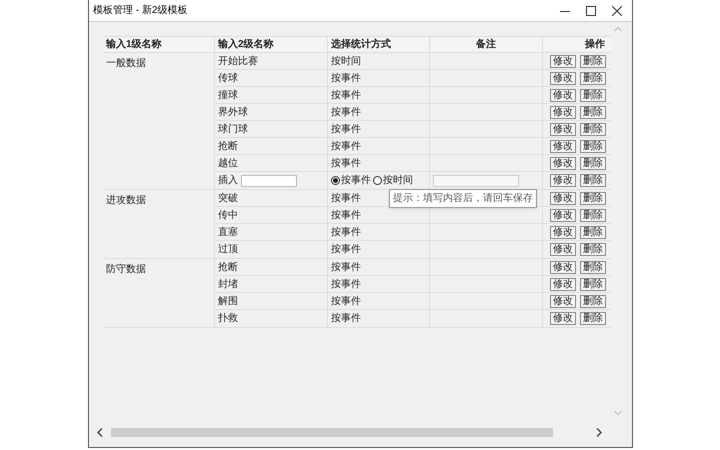 The height and width of the screenshot is (450, 720). What do you see at coordinates (591, 11) in the screenshot?
I see `maximize-icon` at bounding box center [591, 11].